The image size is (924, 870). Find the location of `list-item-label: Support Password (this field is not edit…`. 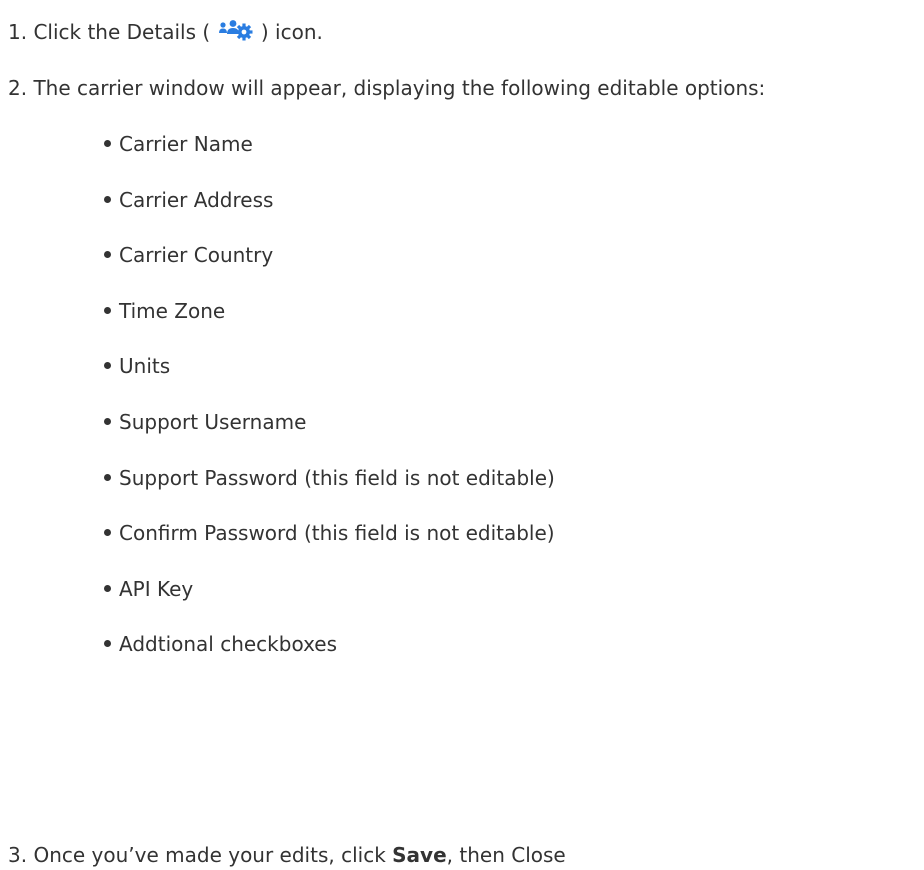

list-item-label: Support Password (this field is not edit… is located at coordinates (337, 477).